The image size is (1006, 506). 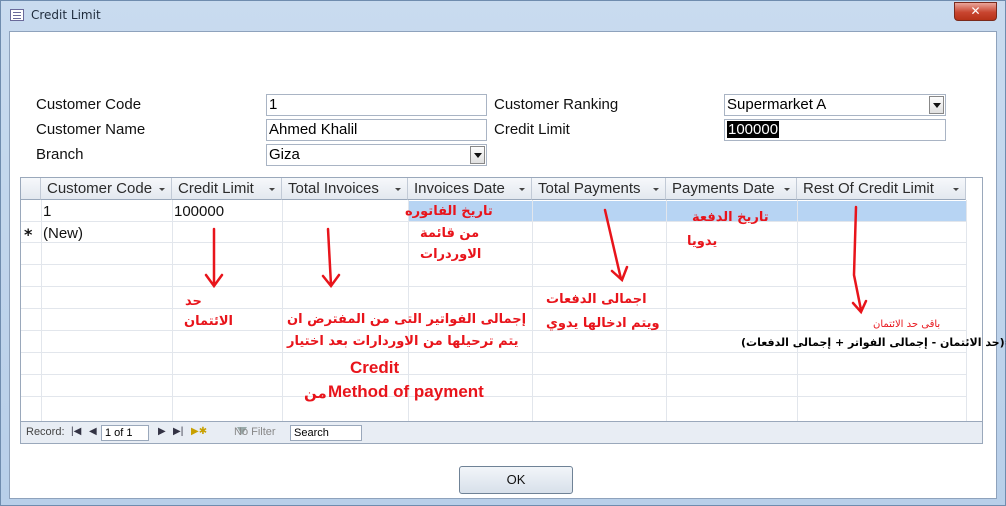 What do you see at coordinates (214, 258) in the screenshot?
I see `arrow-credit-limit` at bounding box center [214, 258].